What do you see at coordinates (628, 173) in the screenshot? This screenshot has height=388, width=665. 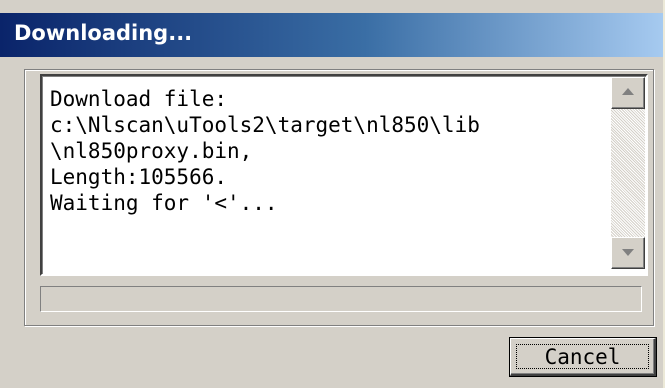 I see `log-vertical-scrollbar` at bounding box center [628, 173].